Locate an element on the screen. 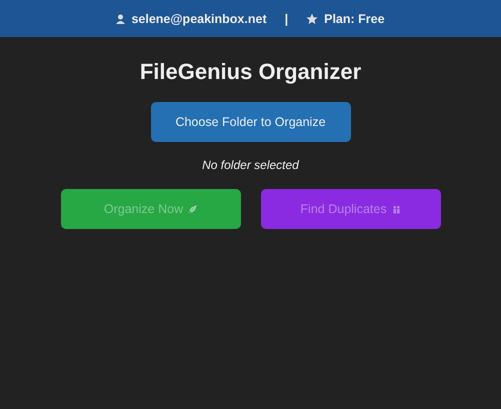 The width and height of the screenshot is (501, 409). star-icon is located at coordinates (312, 18).